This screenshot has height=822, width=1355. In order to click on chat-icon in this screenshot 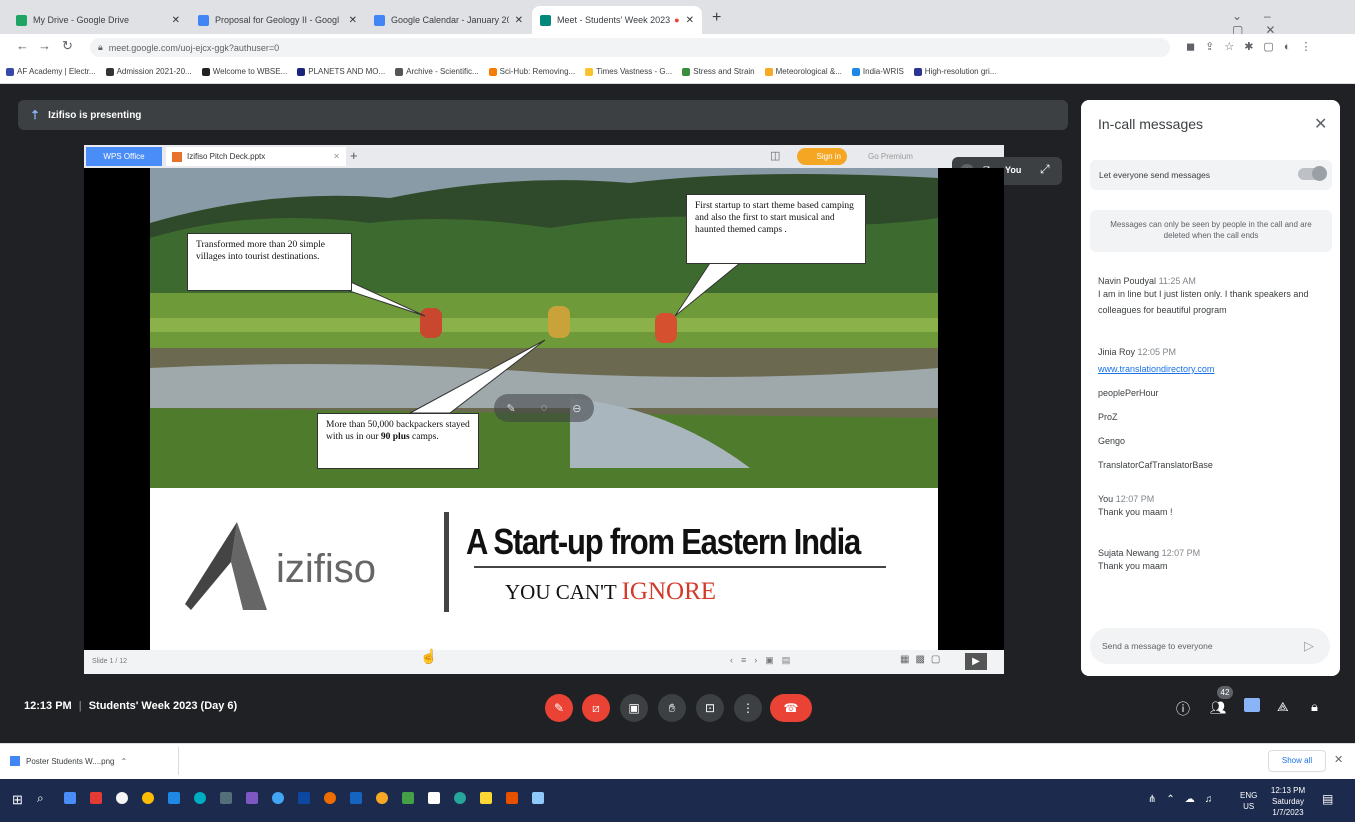, I will do `click(1252, 705)`.